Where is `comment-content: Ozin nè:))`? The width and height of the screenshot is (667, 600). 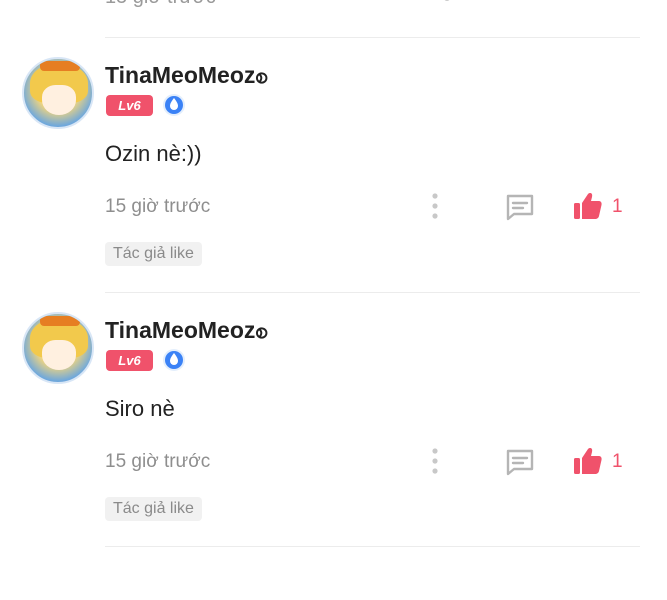
comment-content: Ozin nè:)) is located at coordinates (153, 153).